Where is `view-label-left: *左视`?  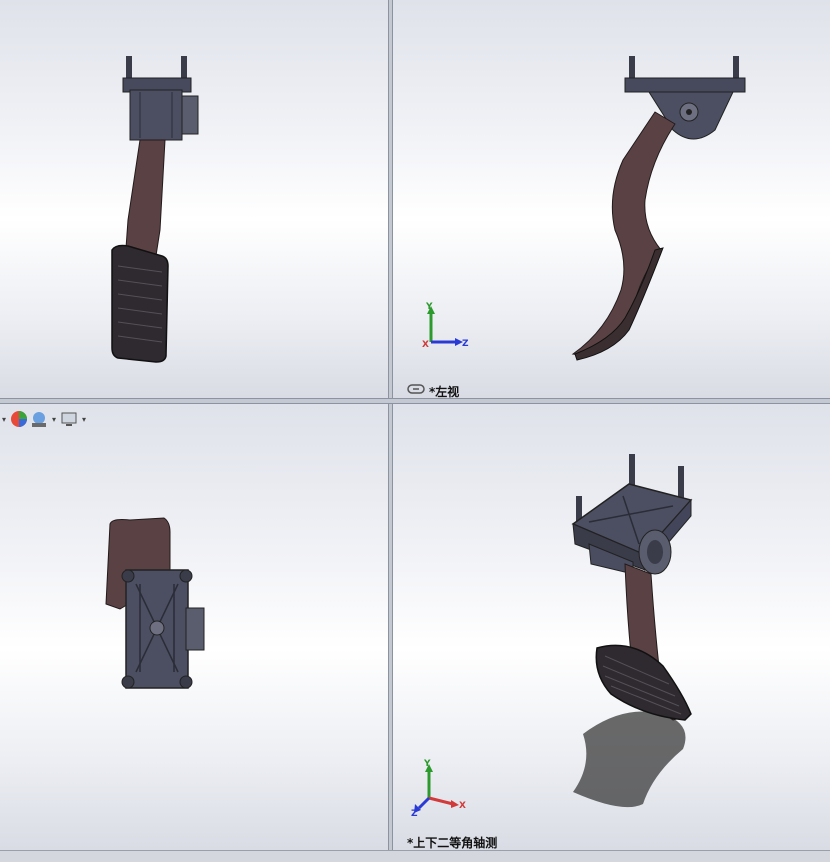
view-label-left: *左视 is located at coordinates (444, 391).